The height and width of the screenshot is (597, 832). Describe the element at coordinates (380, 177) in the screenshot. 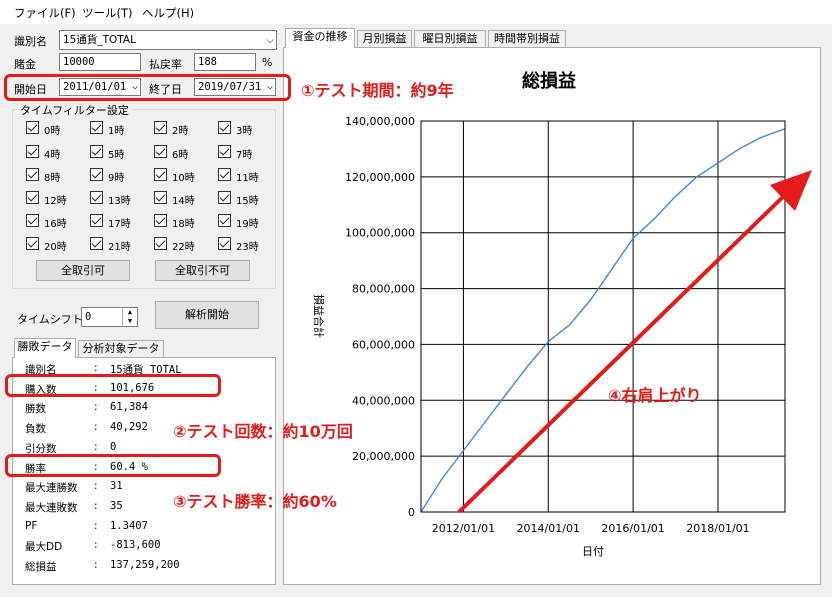

I see `y-tick-label: 120,000,000` at that location.